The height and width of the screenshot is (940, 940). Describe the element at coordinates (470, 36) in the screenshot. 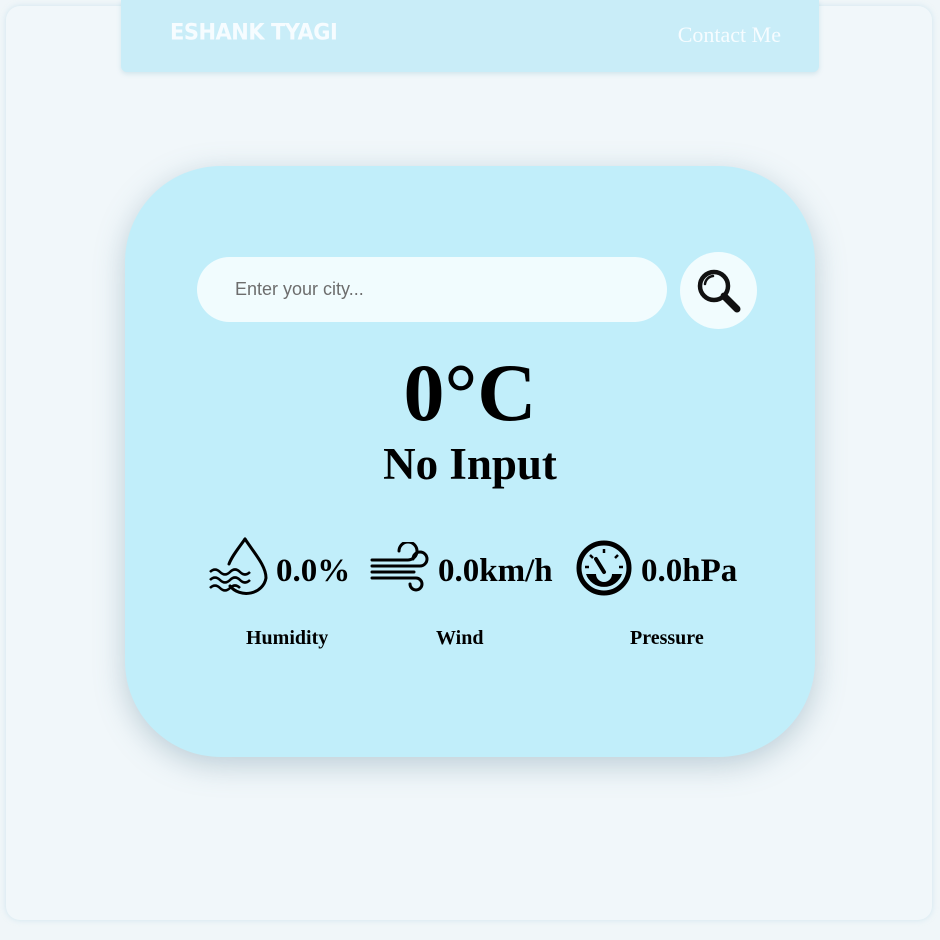

I see `navbar: ESHANK TYAGI Contact Me` at that location.